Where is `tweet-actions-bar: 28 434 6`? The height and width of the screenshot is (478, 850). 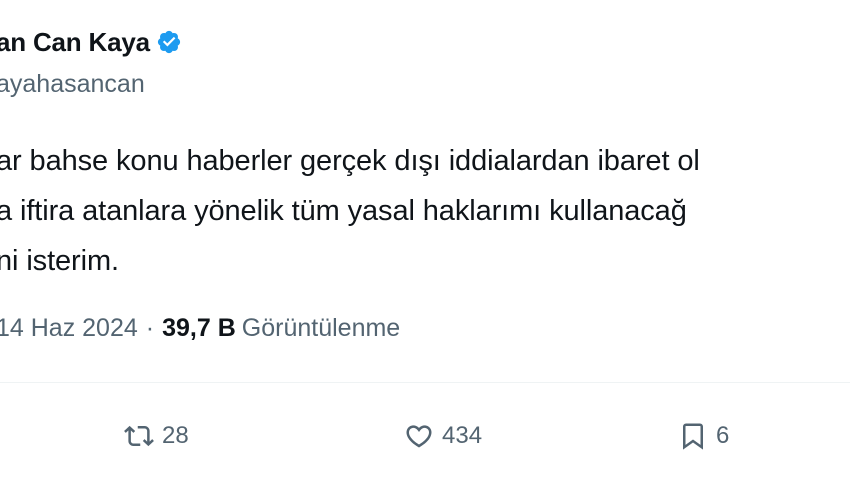 tweet-actions-bar: 28 434 6 is located at coordinates (425, 436).